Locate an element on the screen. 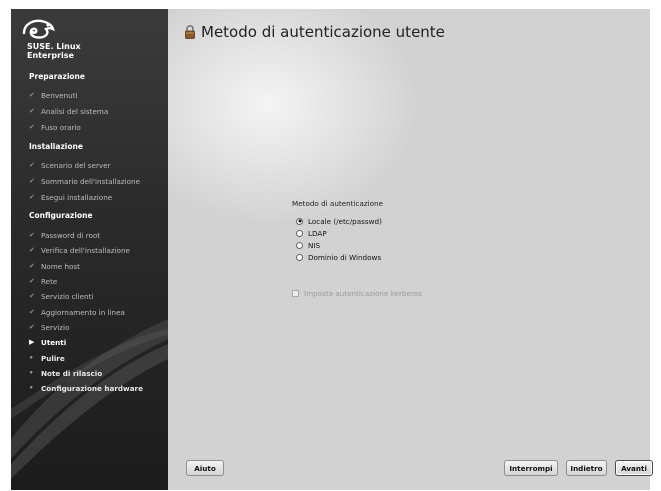 Image resolution: width=661 pixels, height=491 pixels. step-configurazione-hardware: • Configurazione hardware is located at coordinates (86, 388).